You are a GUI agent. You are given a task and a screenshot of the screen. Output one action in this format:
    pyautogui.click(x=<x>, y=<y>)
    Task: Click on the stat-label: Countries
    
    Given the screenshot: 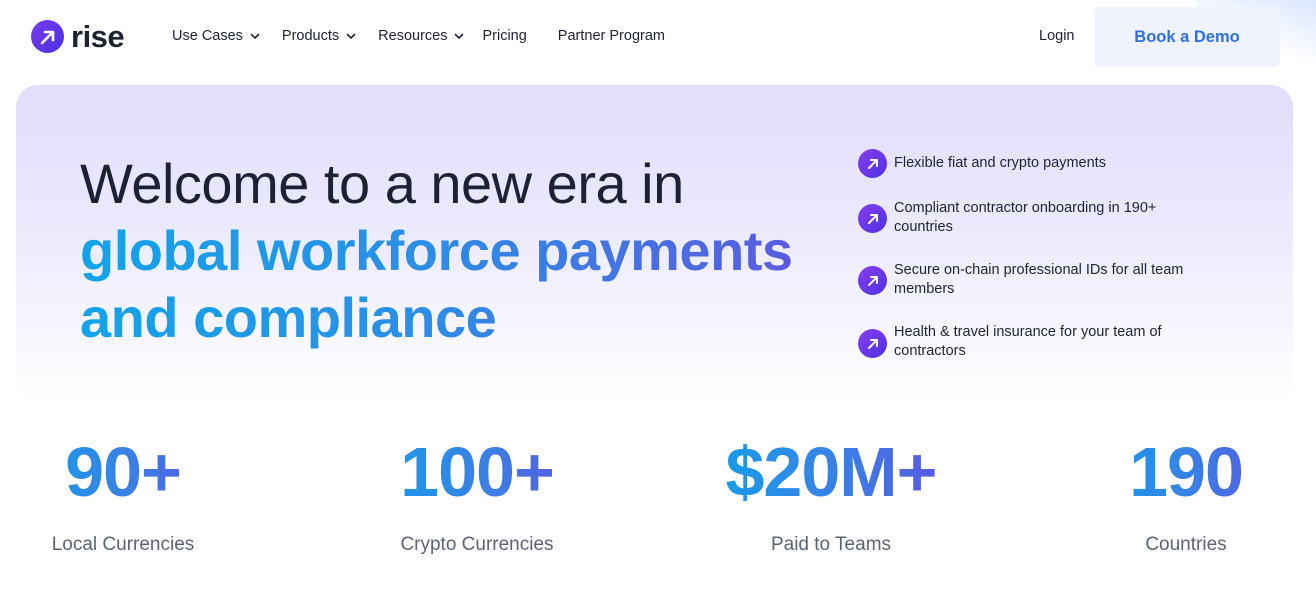 What is the action you would take?
    pyautogui.click(x=1186, y=544)
    